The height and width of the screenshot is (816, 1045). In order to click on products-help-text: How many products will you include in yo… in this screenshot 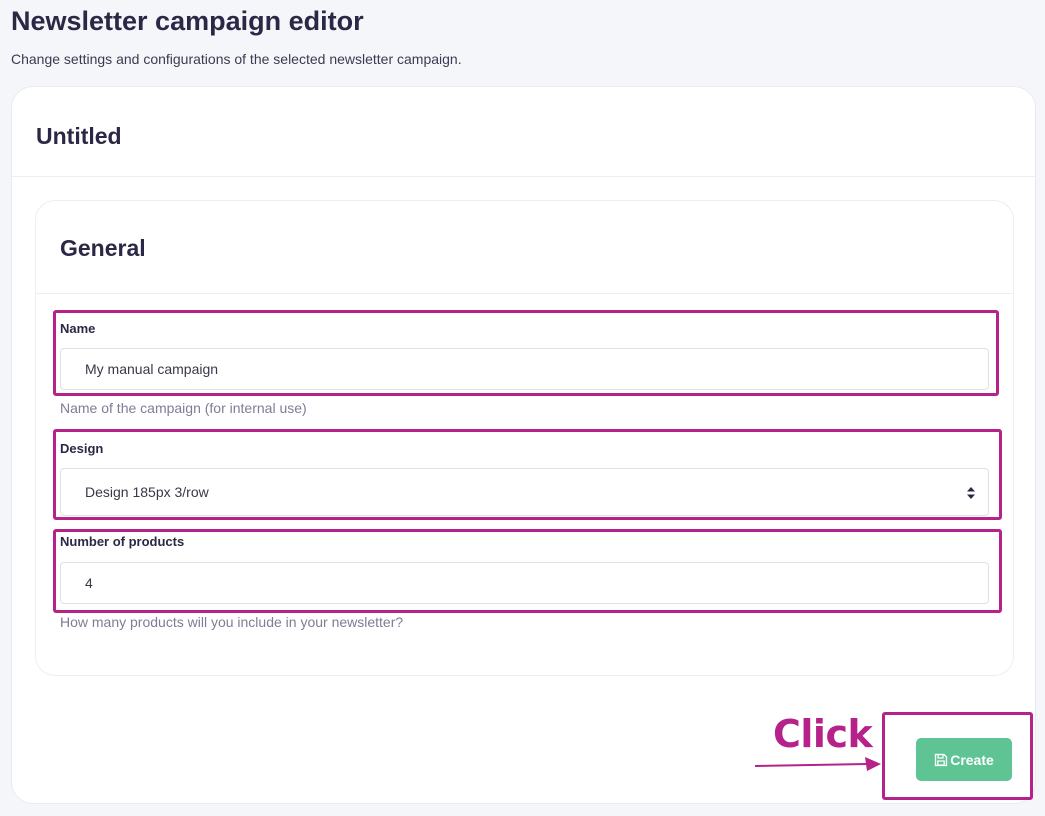, I will do `click(232, 622)`.